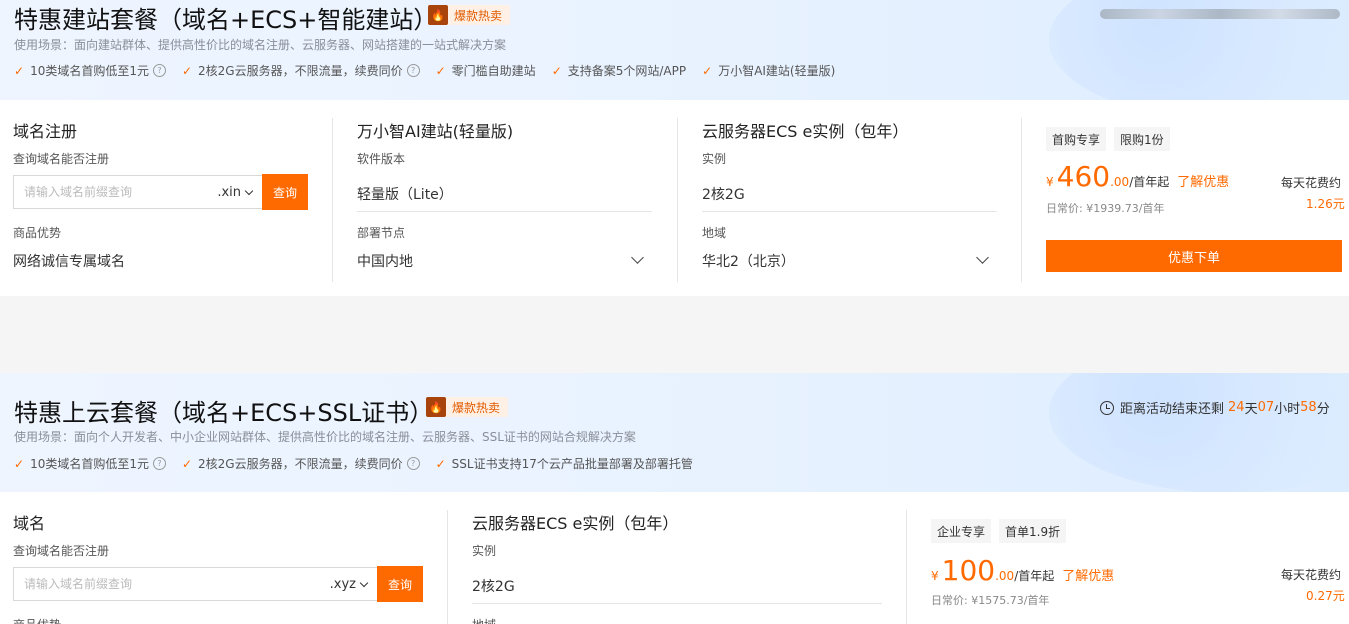 This screenshot has width=1349, height=624. What do you see at coordinates (564, 464) in the screenshot?
I see `feature-item: ✓ SSL证书支持17个云产品批量部署及部署托管` at bounding box center [564, 464].